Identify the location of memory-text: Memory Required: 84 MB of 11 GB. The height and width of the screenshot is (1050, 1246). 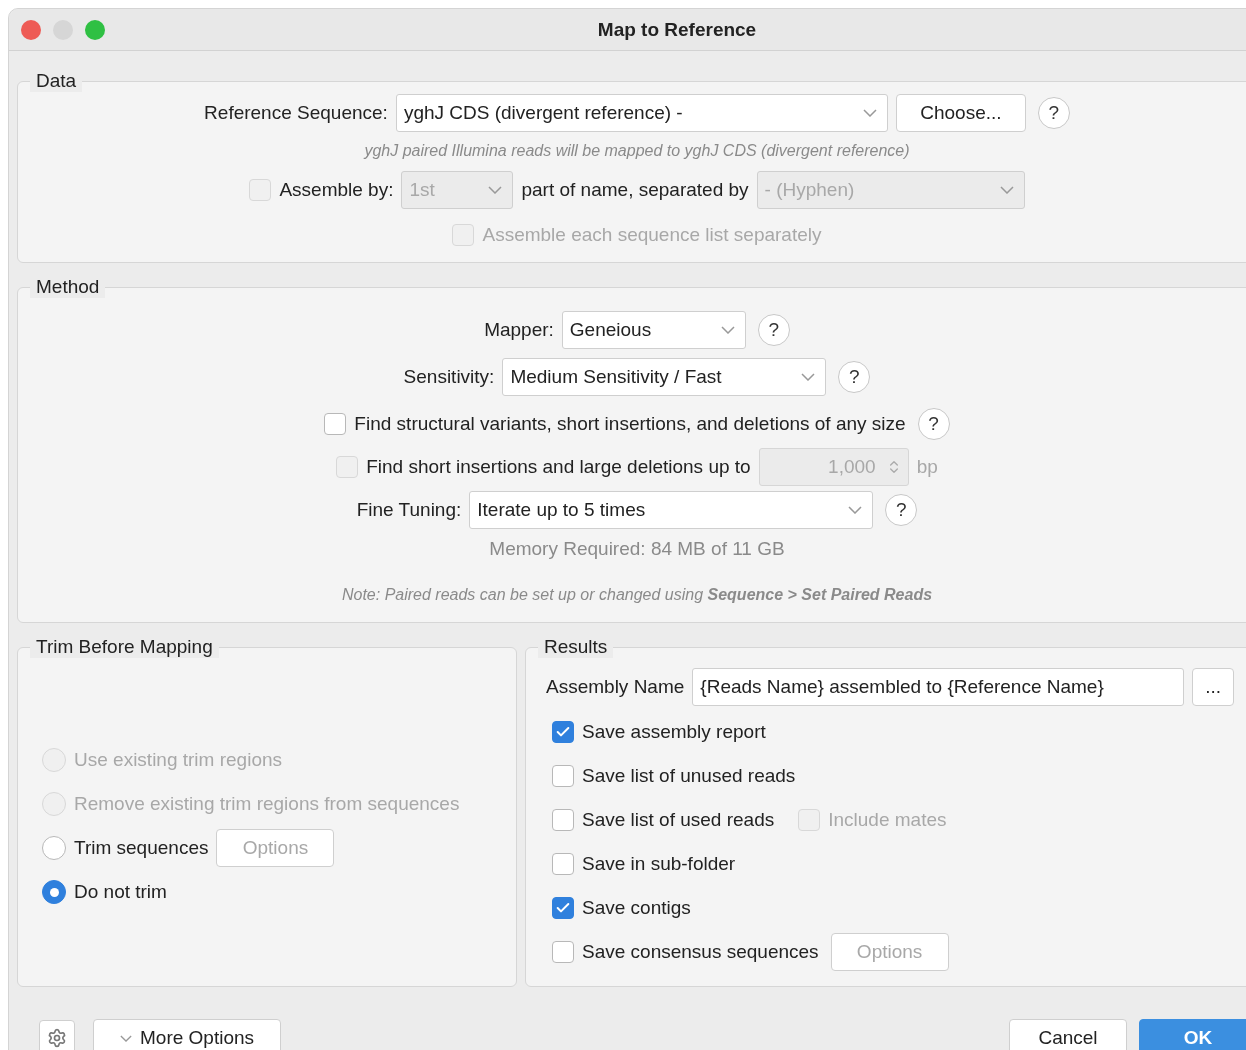
(637, 549).